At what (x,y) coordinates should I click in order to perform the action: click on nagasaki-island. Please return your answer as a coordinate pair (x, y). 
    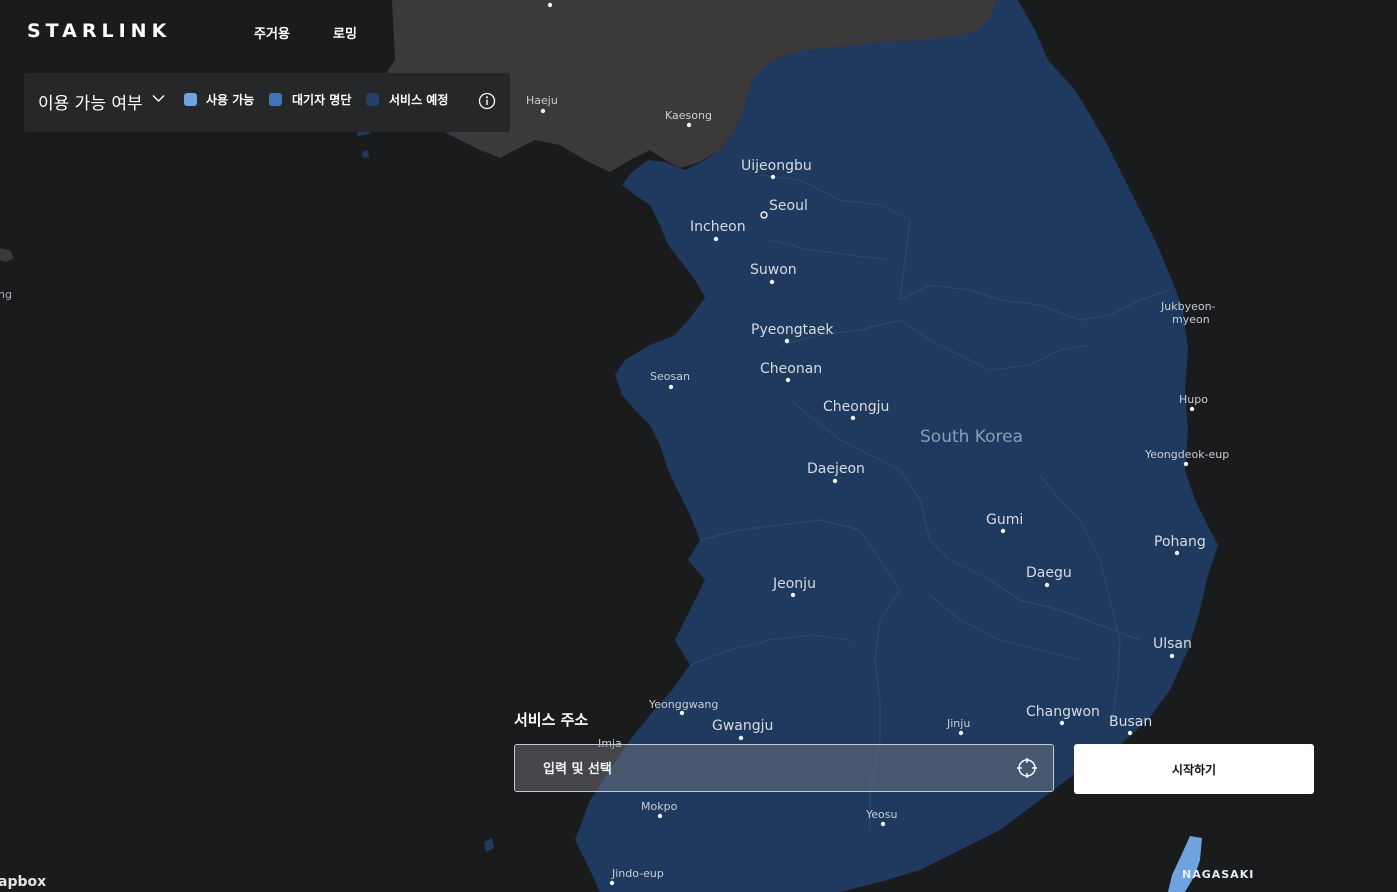
    Looking at the image, I should click on (1185, 864).